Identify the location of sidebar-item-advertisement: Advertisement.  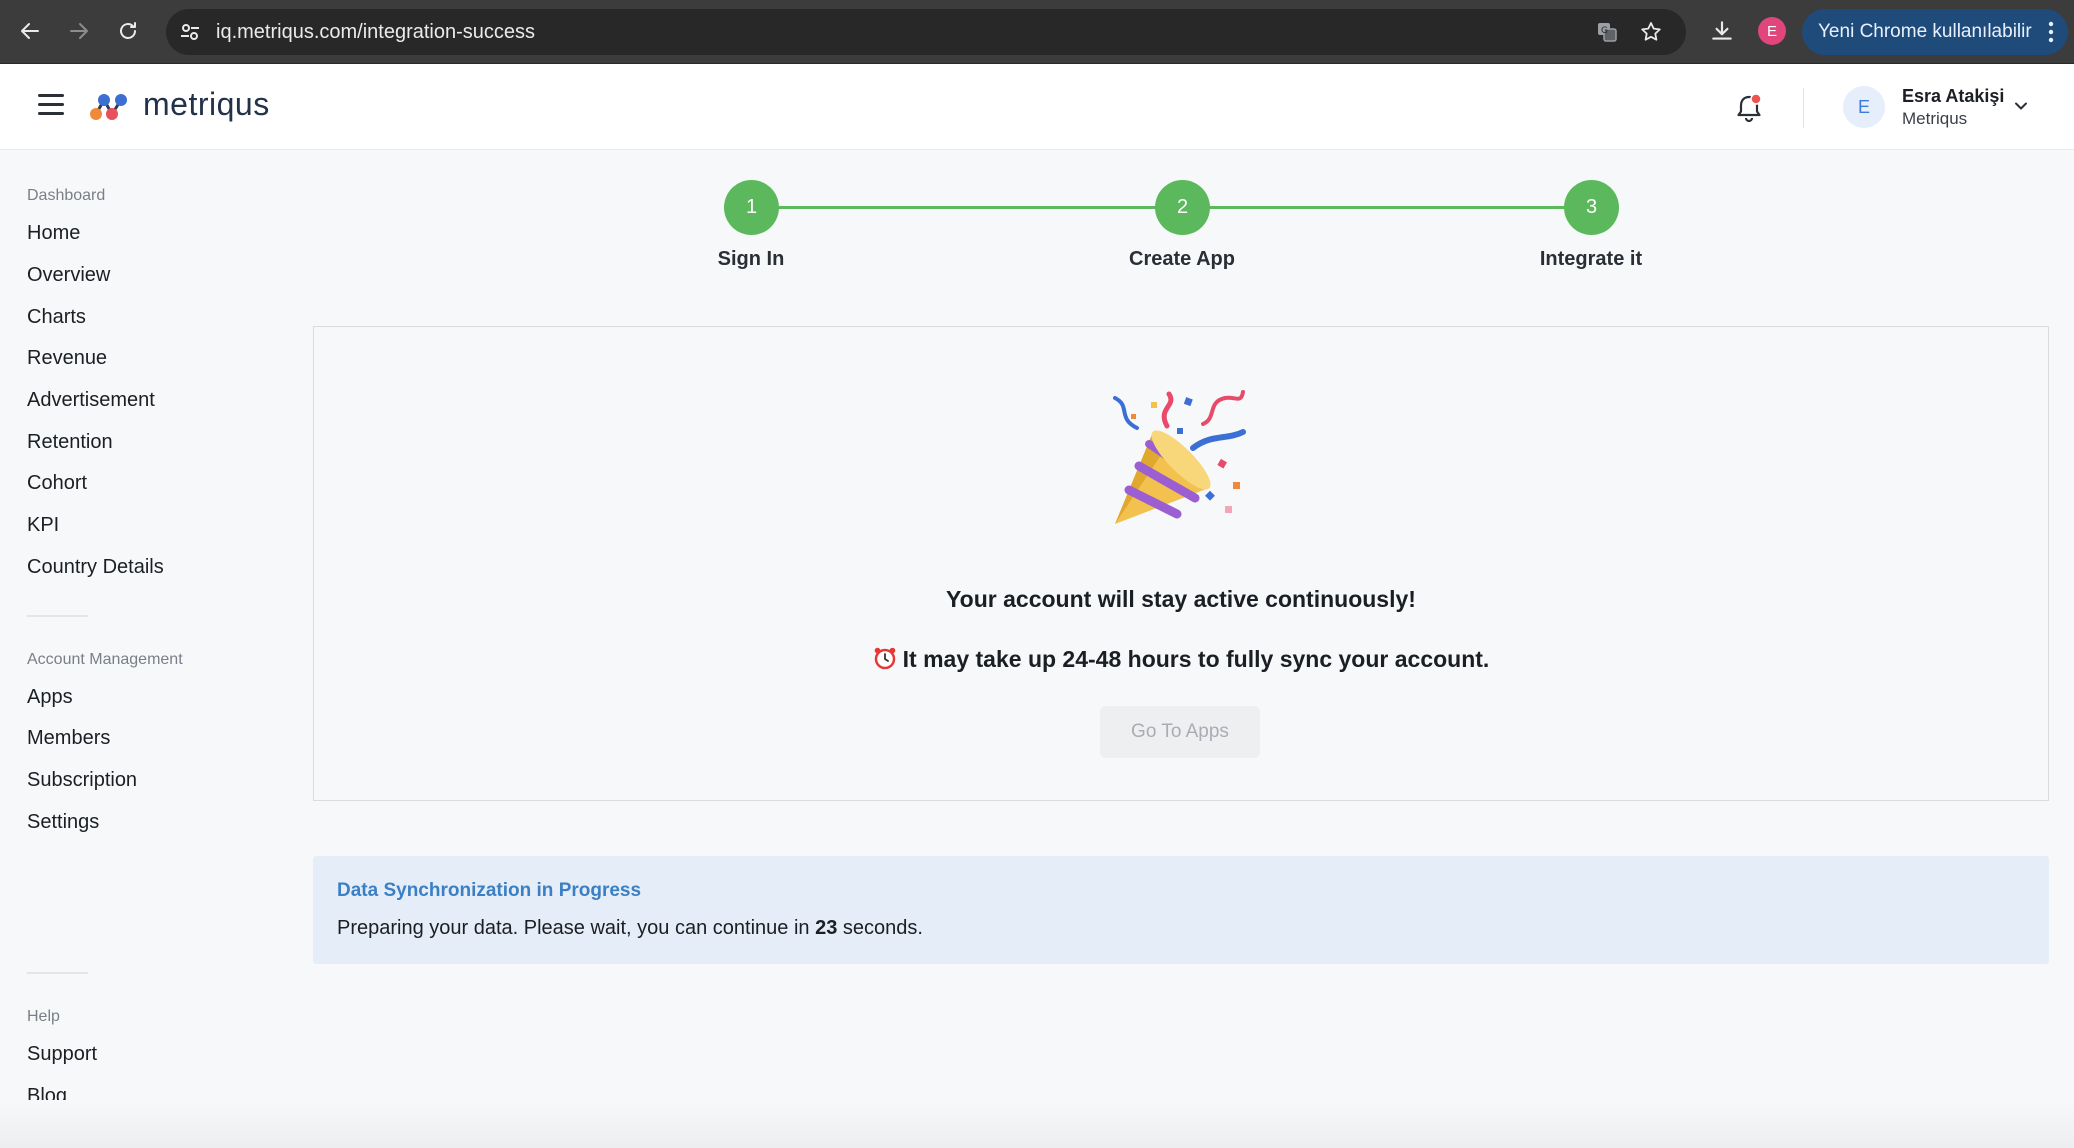
(91, 400).